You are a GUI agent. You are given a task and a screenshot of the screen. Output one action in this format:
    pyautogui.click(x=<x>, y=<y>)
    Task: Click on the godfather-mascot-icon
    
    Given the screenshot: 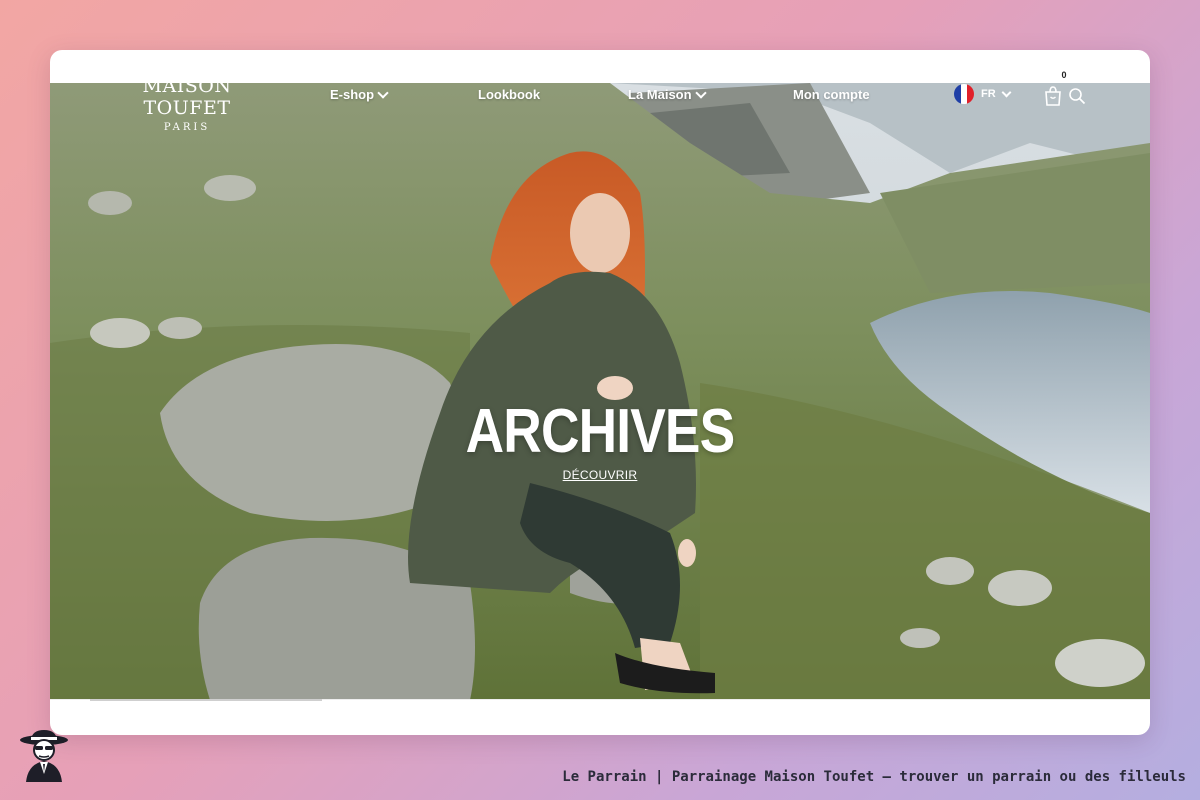 What is the action you would take?
    pyautogui.click(x=44, y=756)
    